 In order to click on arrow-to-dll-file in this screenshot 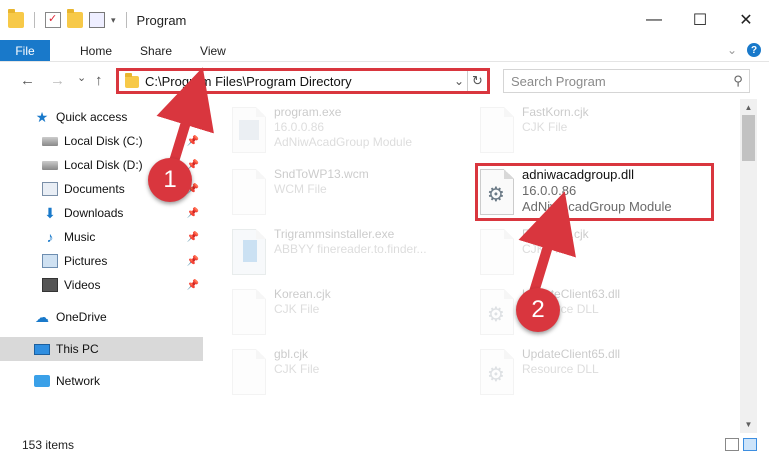, I will do `click(547, 244)`.